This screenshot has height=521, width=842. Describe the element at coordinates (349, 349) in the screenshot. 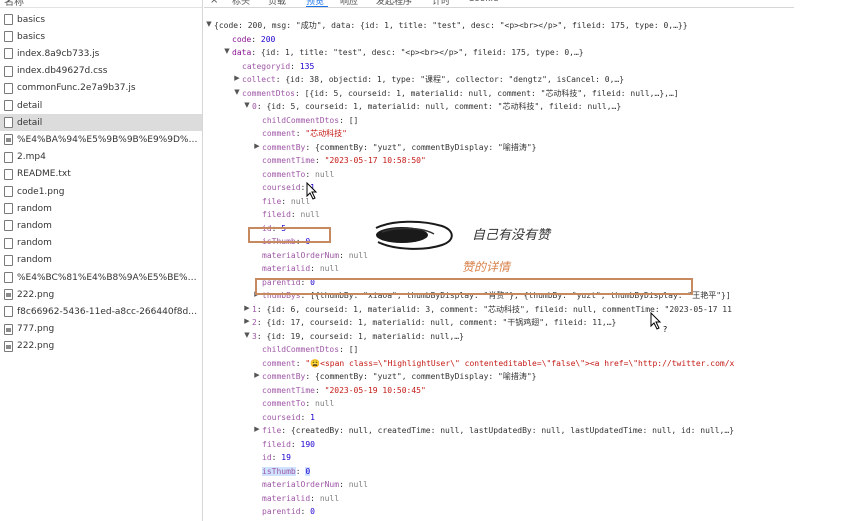

I see `json-value: : []` at that location.